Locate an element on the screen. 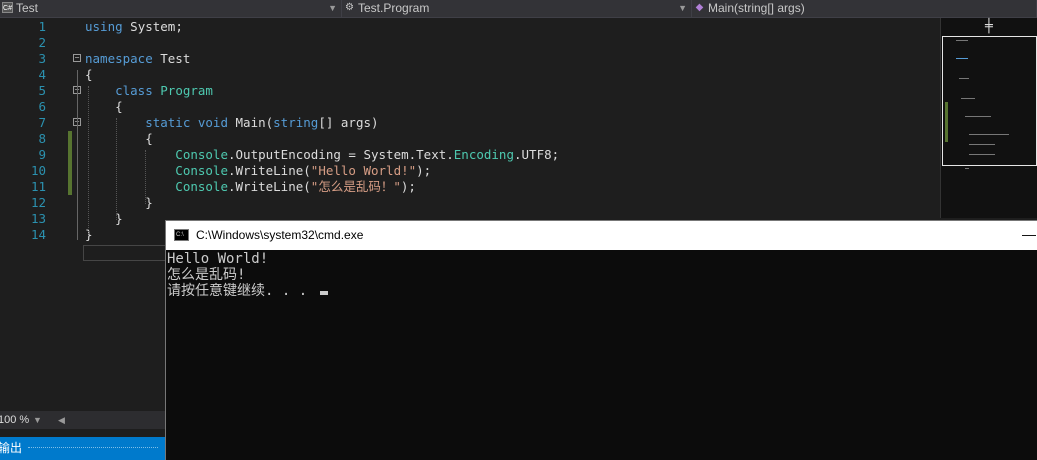 This screenshot has height=460, width=1037. code-token: string is located at coordinates (296, 122).